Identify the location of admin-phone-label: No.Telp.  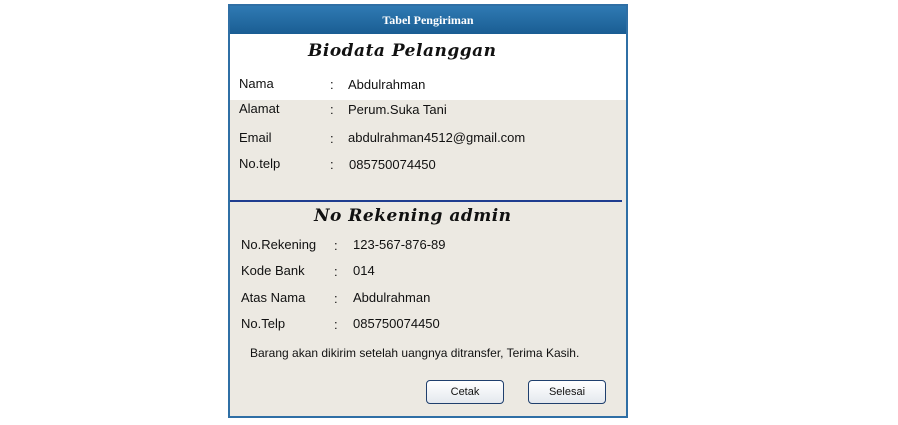
(263, 323).